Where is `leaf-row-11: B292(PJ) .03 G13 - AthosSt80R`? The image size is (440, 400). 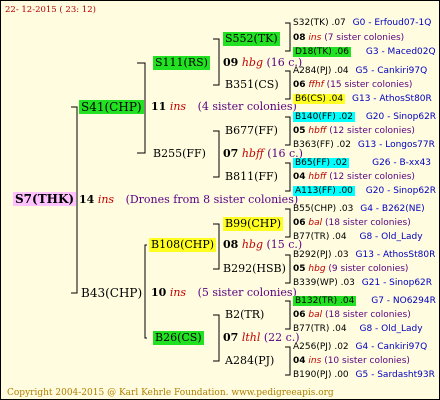
leaf-row-11: B292(PJ) .03 G13 - AthosSt80R is located at coordinates (364, 255).